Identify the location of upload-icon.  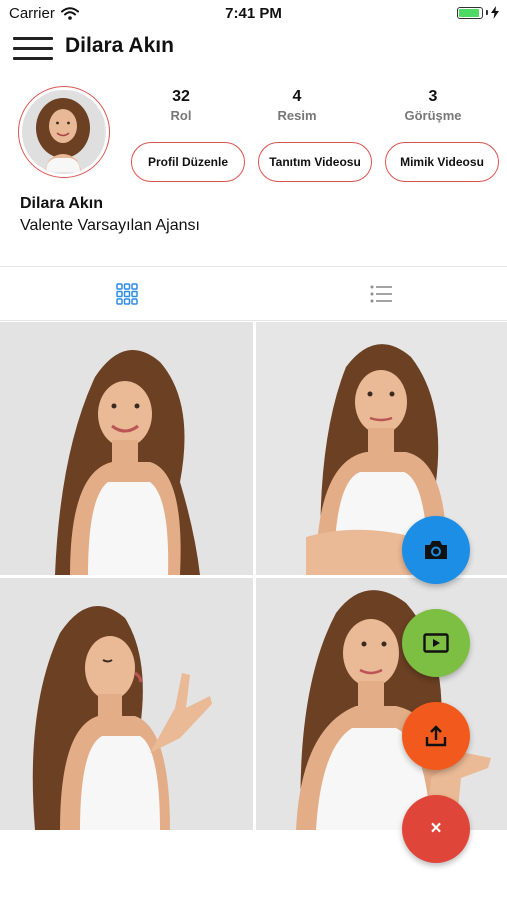
(436, 736).